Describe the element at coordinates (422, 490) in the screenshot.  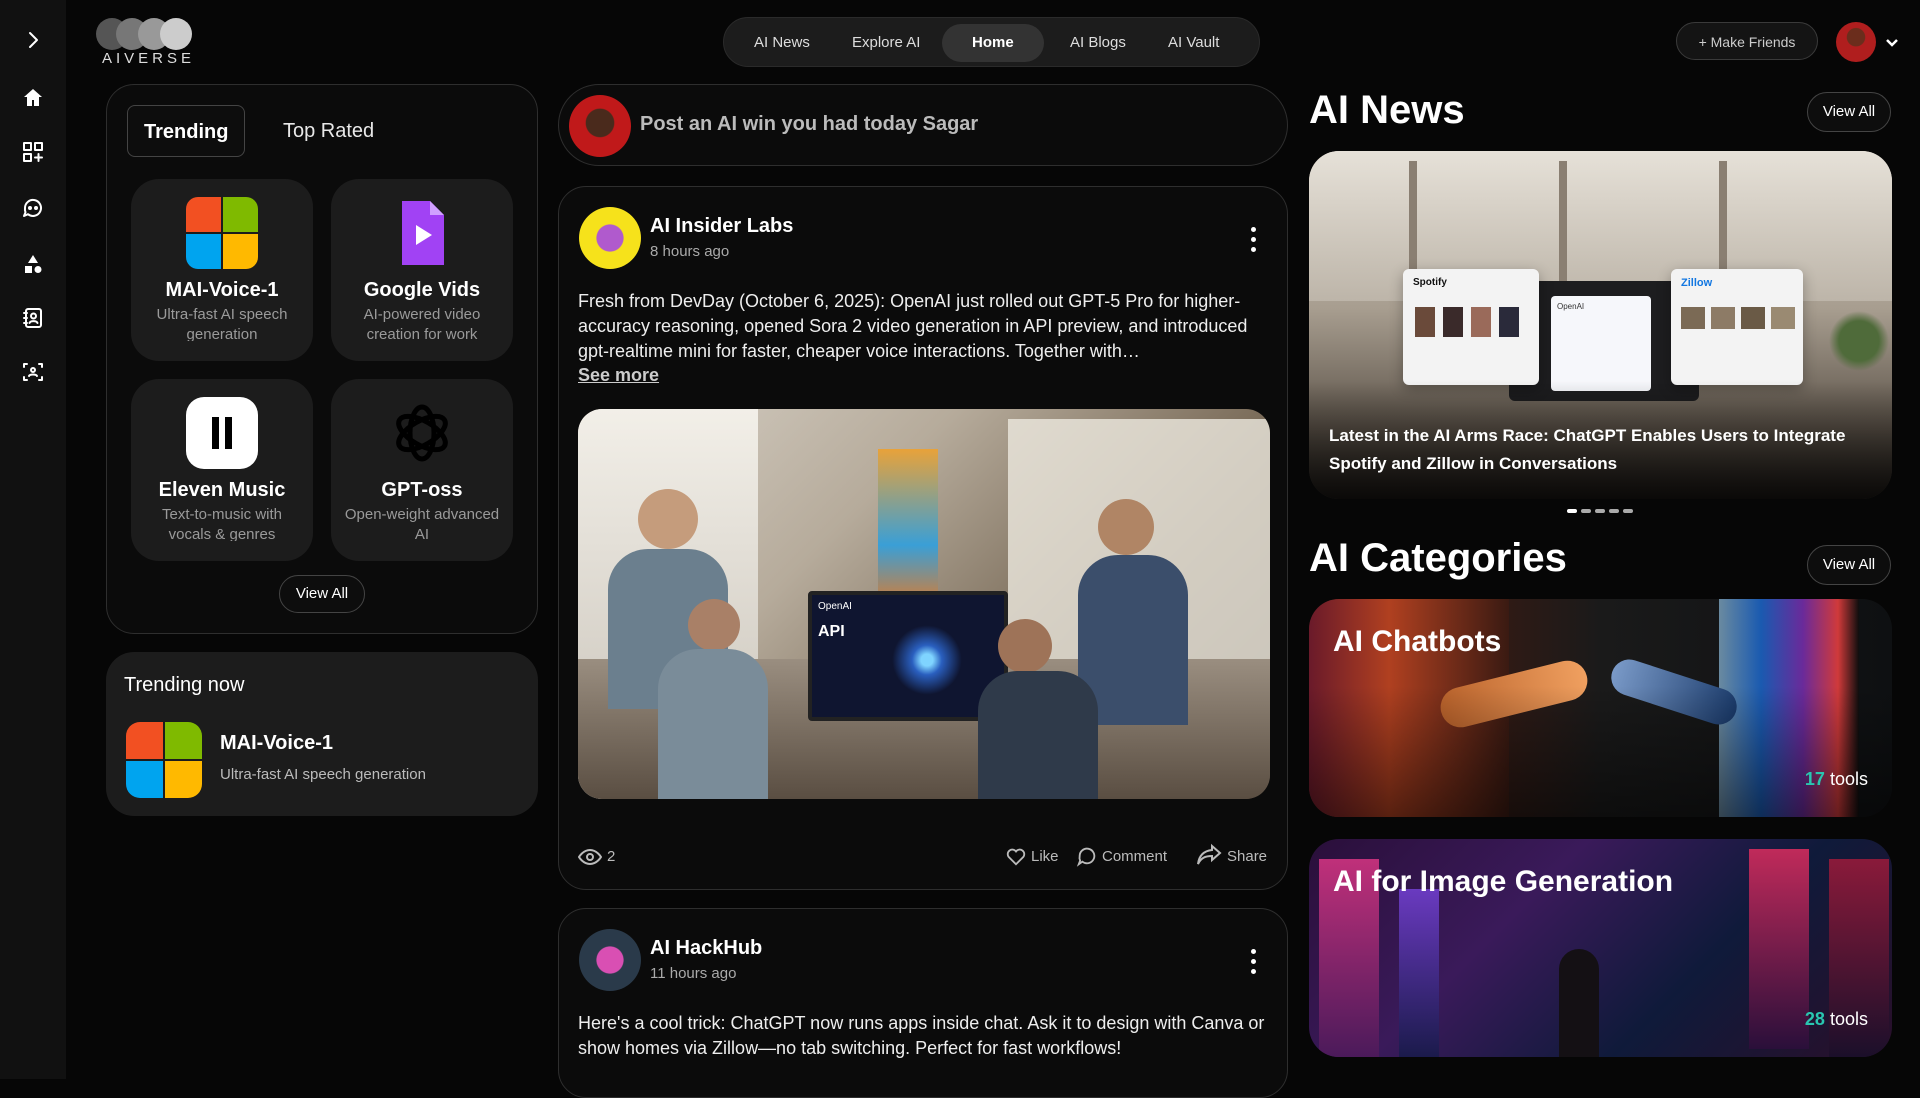
I see `tool-name: GPT-oss` at that location.